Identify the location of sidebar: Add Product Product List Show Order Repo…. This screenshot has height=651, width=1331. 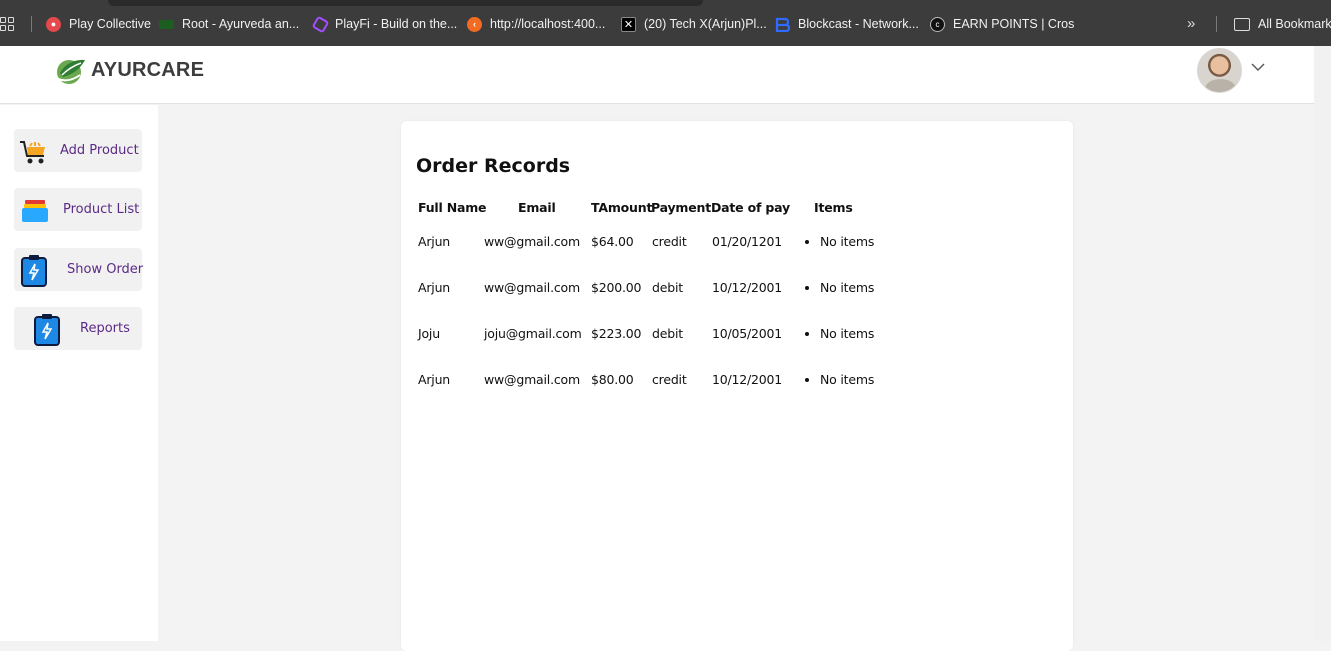
(79, 373).